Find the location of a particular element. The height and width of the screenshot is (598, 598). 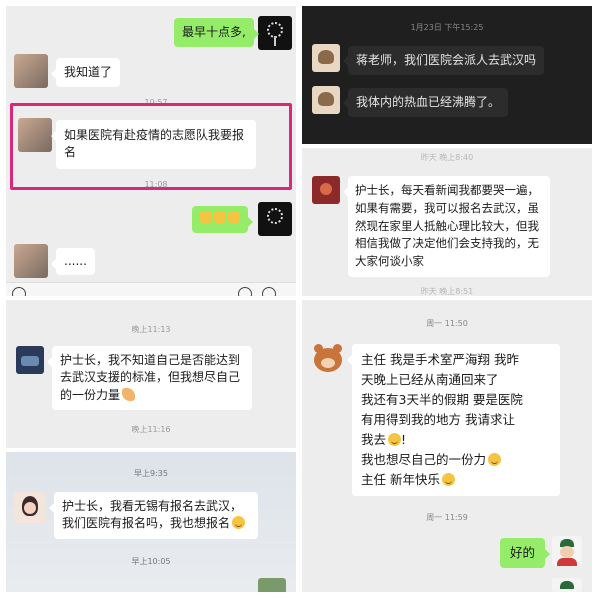

timestamp: 早上9:35 is located at coordinates (151, 473).